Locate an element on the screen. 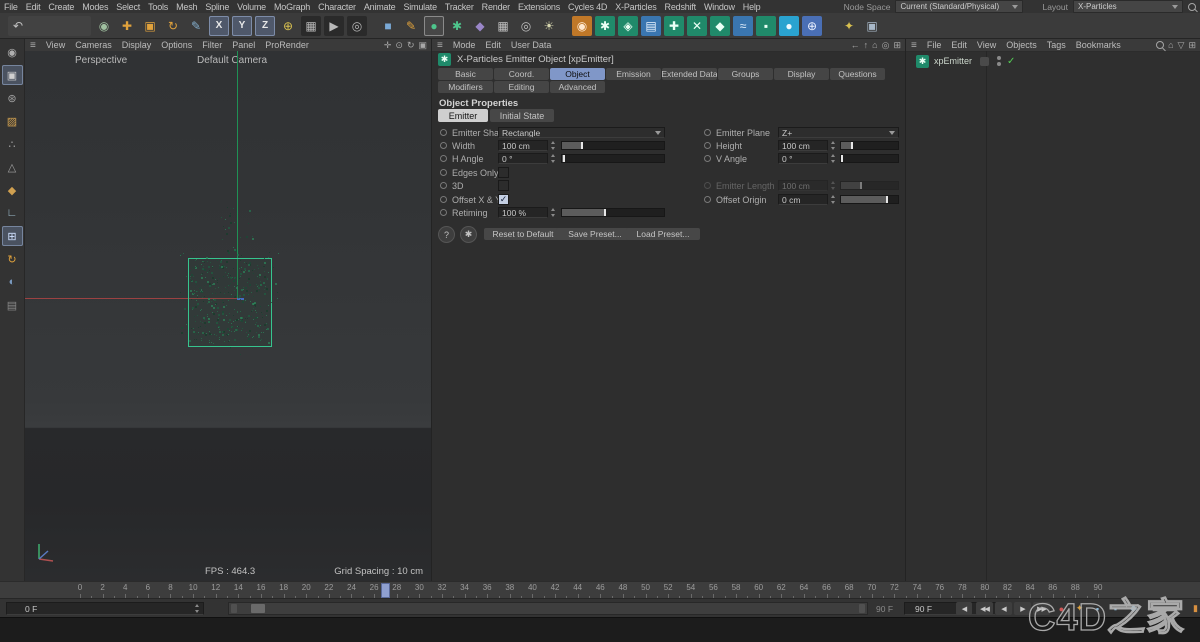  x-axis-lock: X is located at coordinates (219, 25).